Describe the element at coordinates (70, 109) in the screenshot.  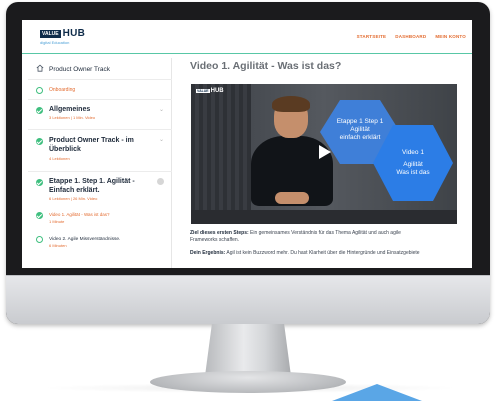
I see `section-title: Allgemeines` at that location.